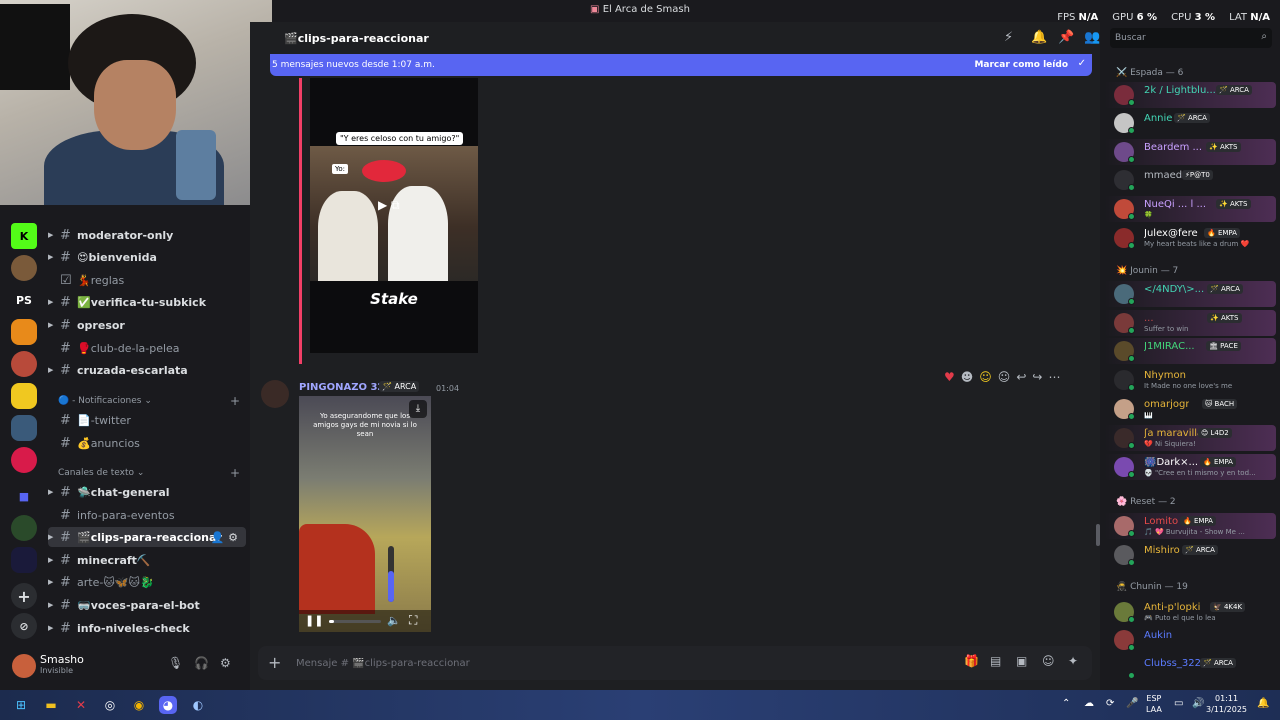 The width and height of the screenshot is (1280, 720). What do you see at coordinates (1092, 37) in the screenshot?
I see `members-icon: 👥` at bounding box center [1092, 37].